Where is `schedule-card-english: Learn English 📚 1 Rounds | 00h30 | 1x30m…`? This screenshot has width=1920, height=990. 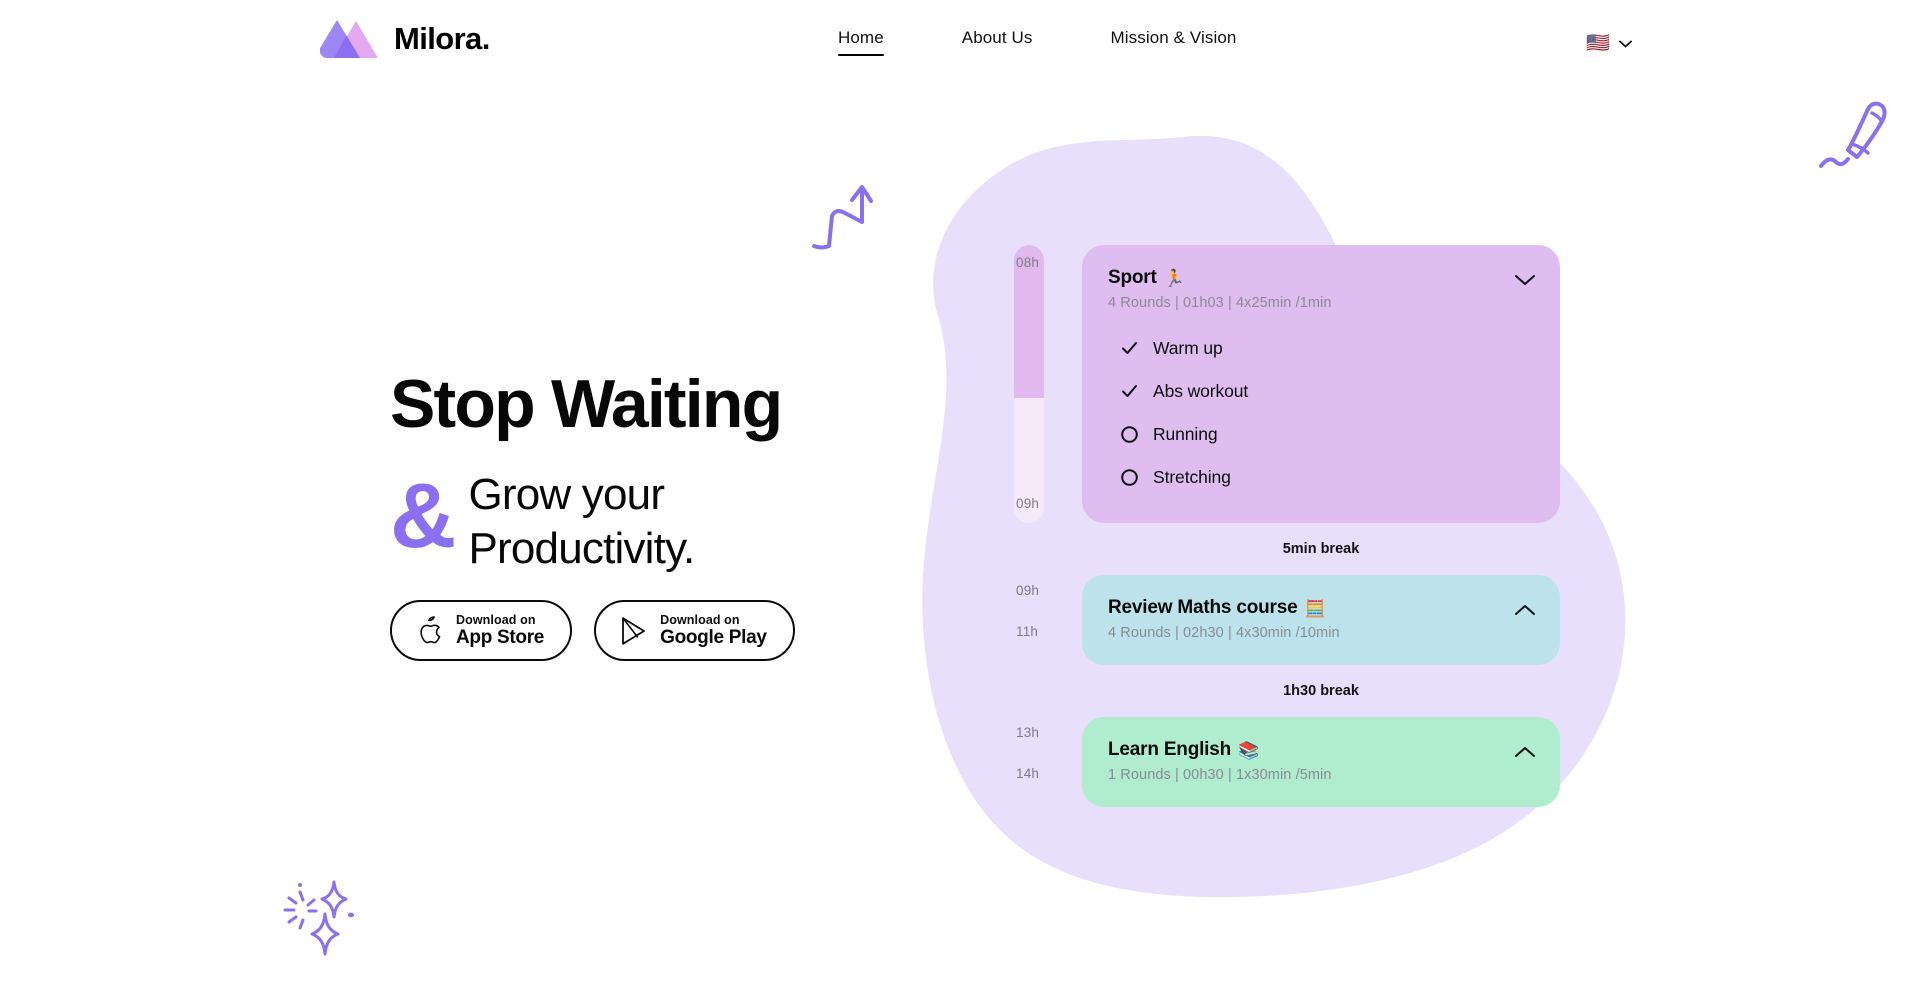 schedule-card-english: Learn English 📚 1 Rounds | 00h30 | 1x30m… is located at coordinates (1321, 762).